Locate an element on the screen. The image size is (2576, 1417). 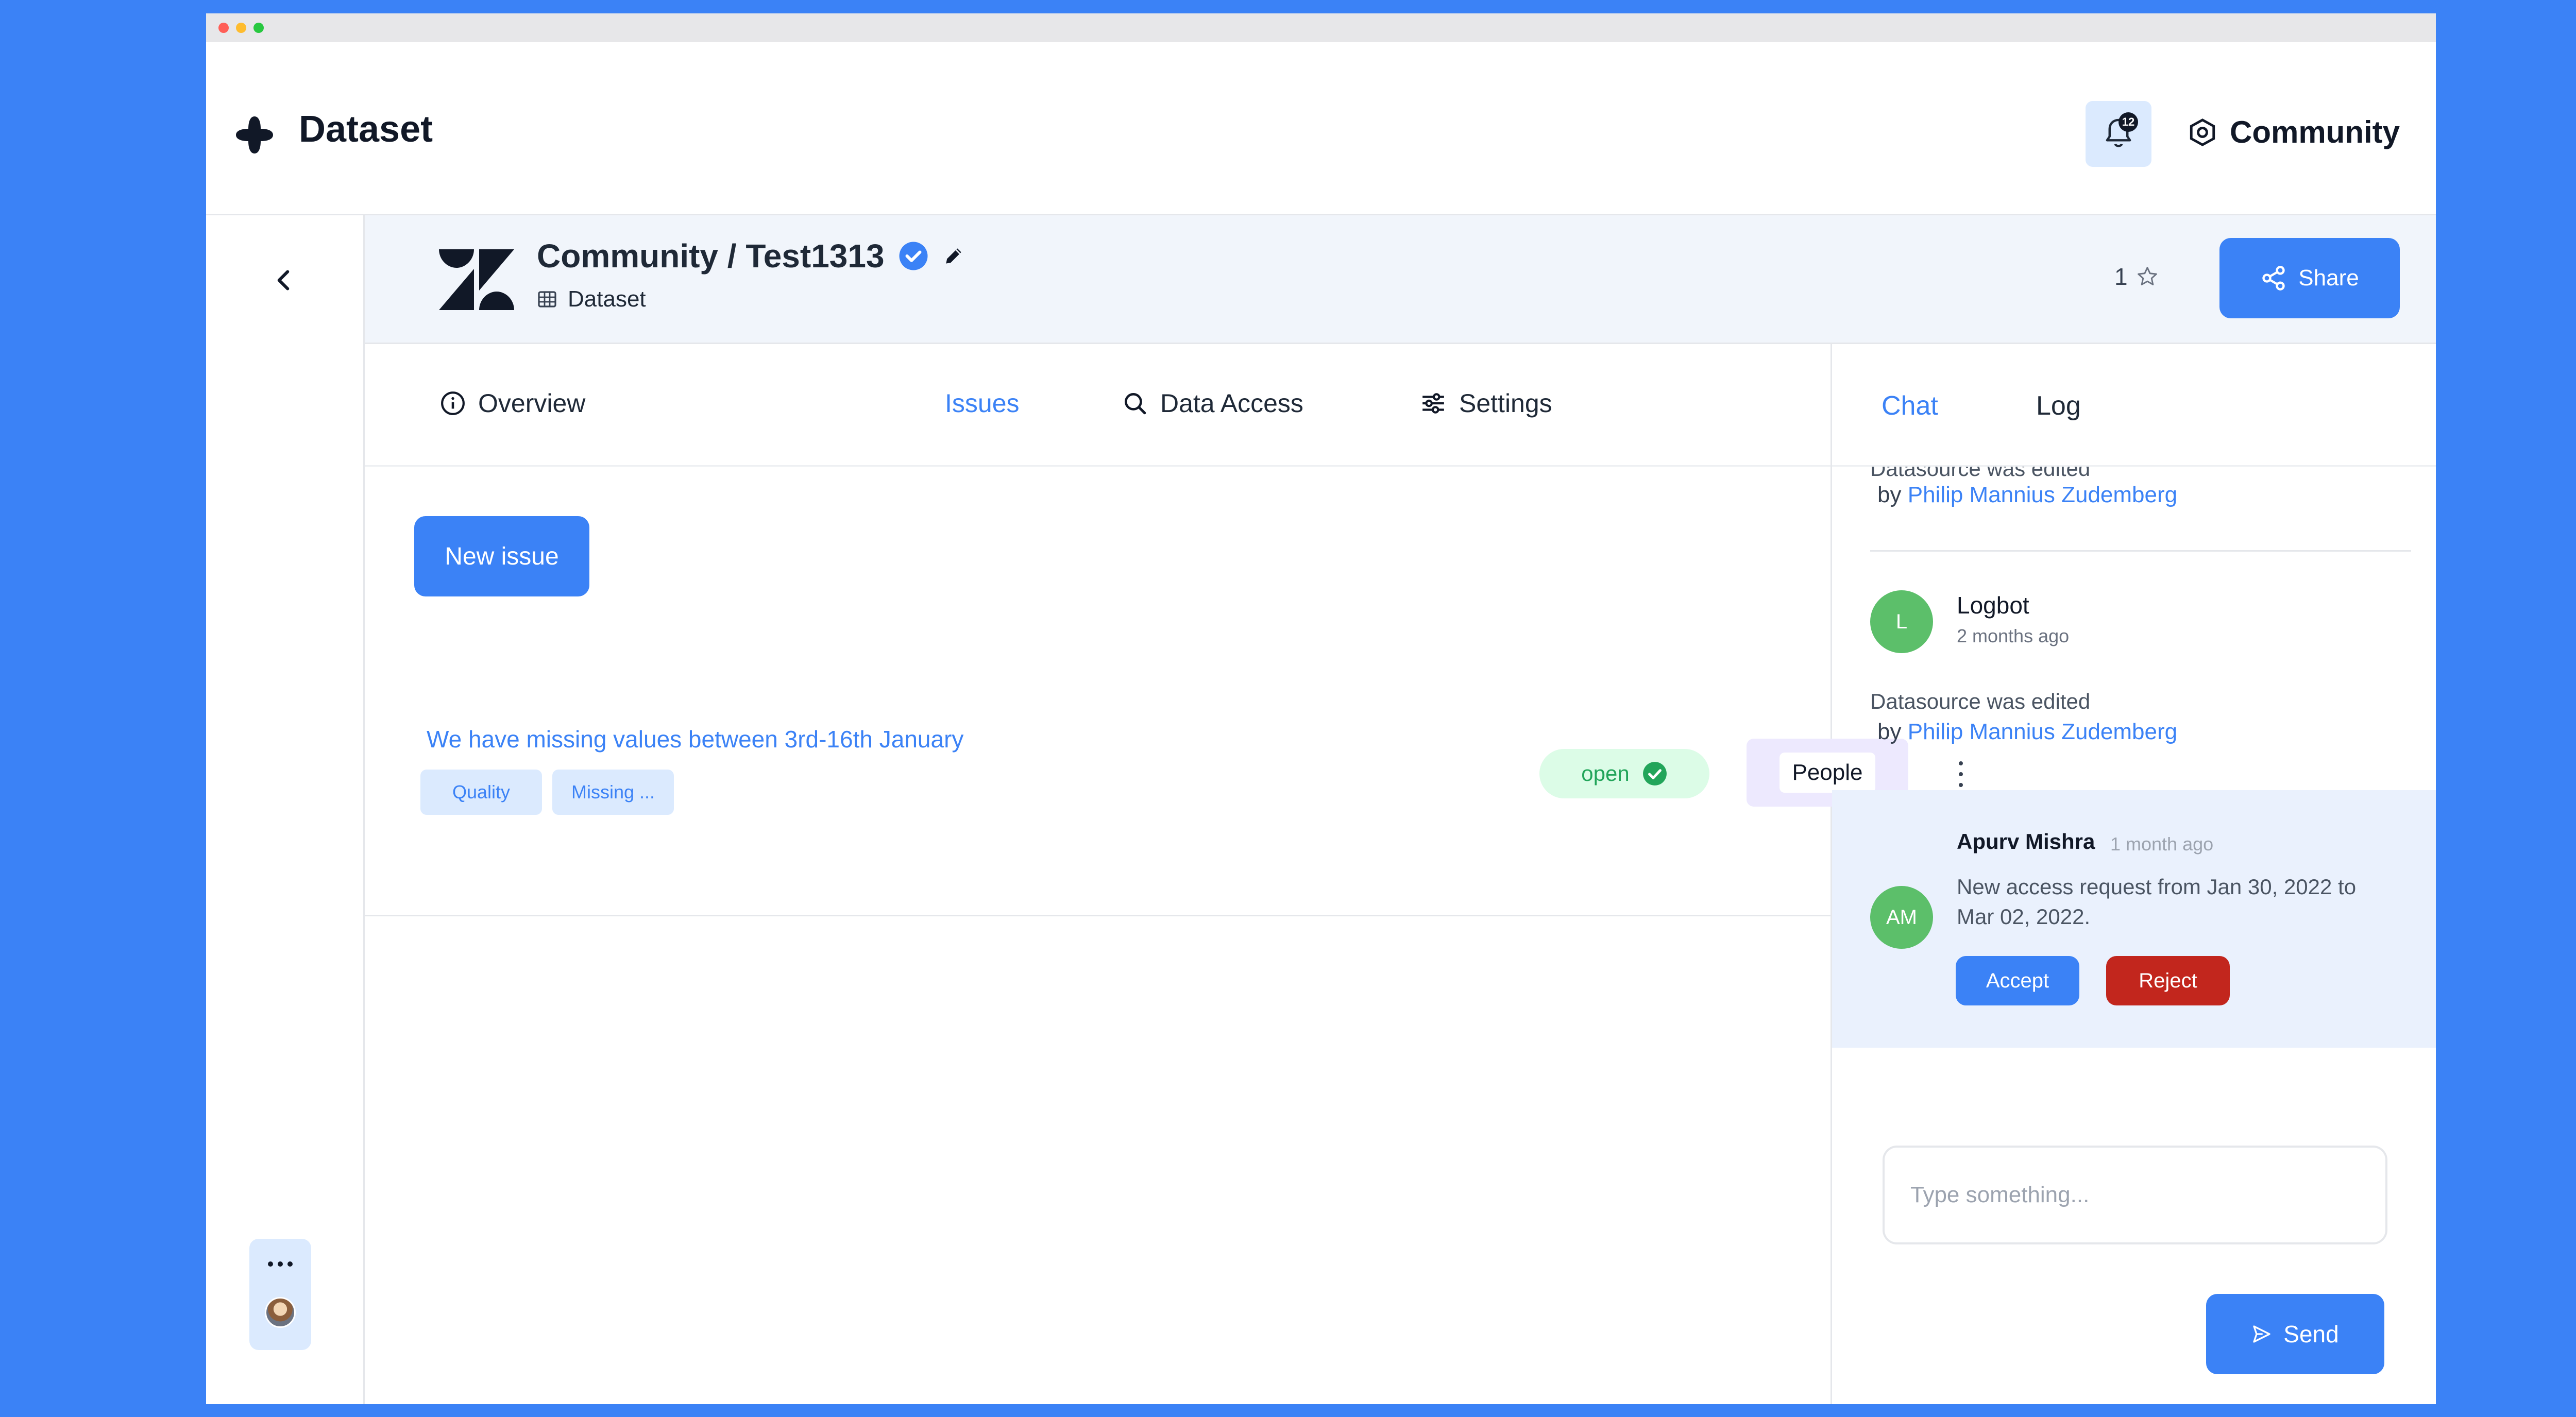
dataset-type: Dataset is located at coordinates (591, 299).